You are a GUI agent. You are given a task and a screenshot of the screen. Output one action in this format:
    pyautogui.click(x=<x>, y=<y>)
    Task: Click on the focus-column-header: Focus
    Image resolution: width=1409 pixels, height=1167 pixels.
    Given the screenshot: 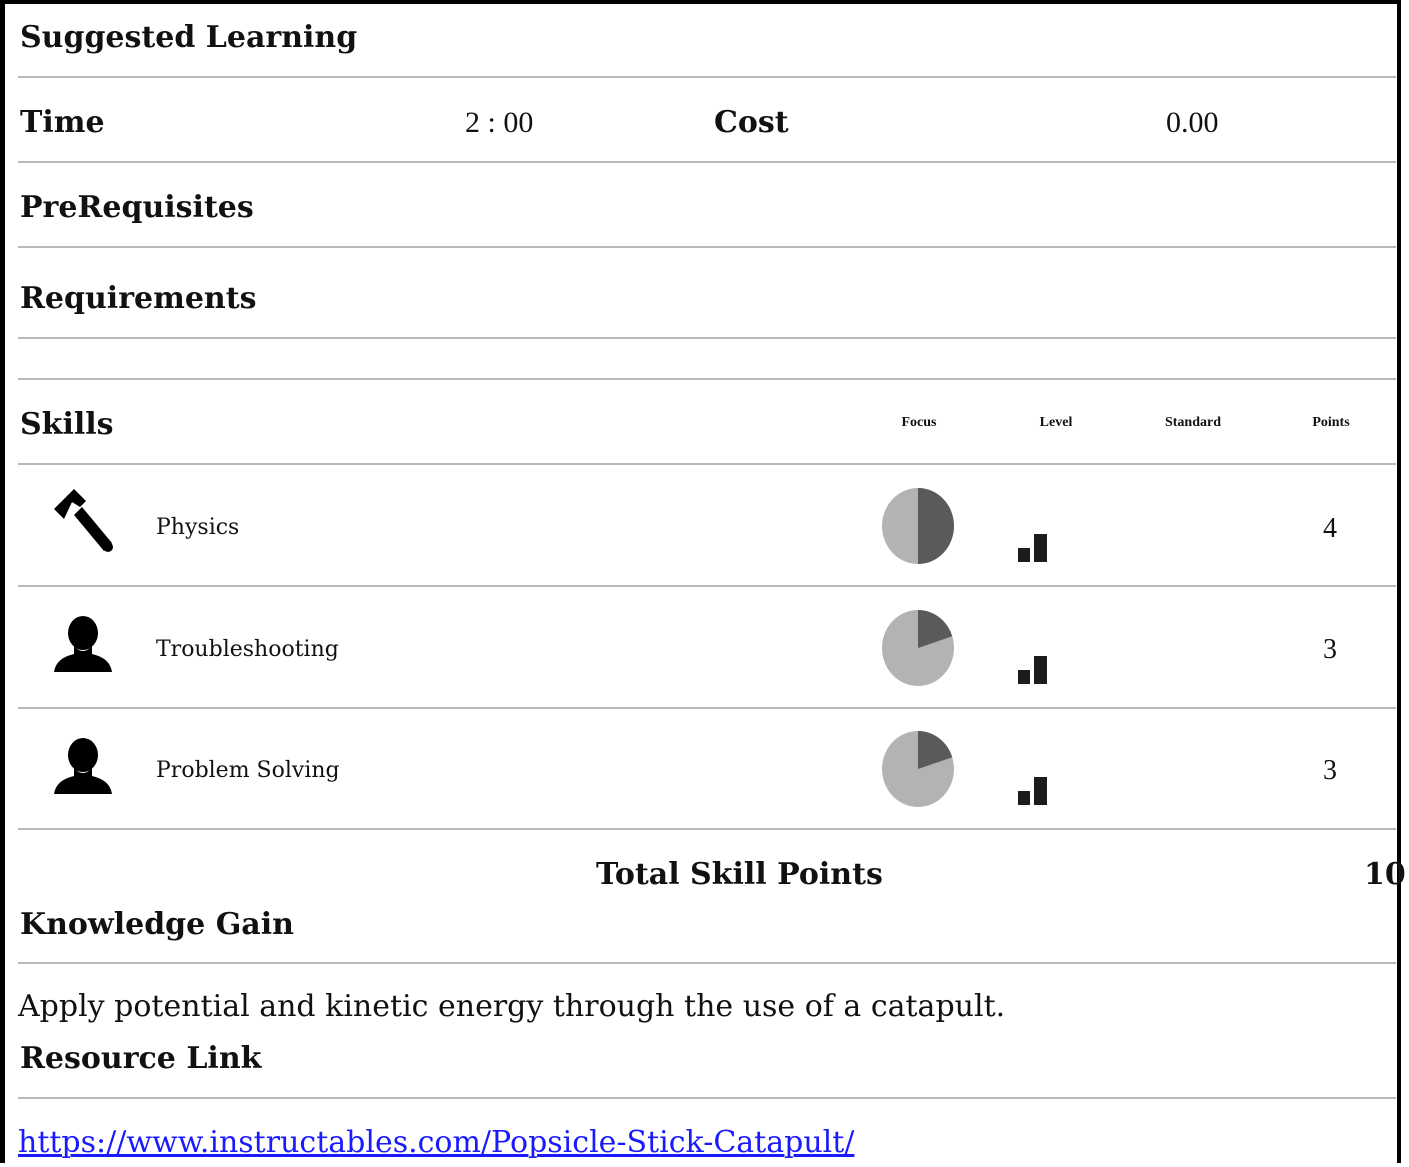 What is the action you would take?
    pyautogui.click(x=919, y=422)
    